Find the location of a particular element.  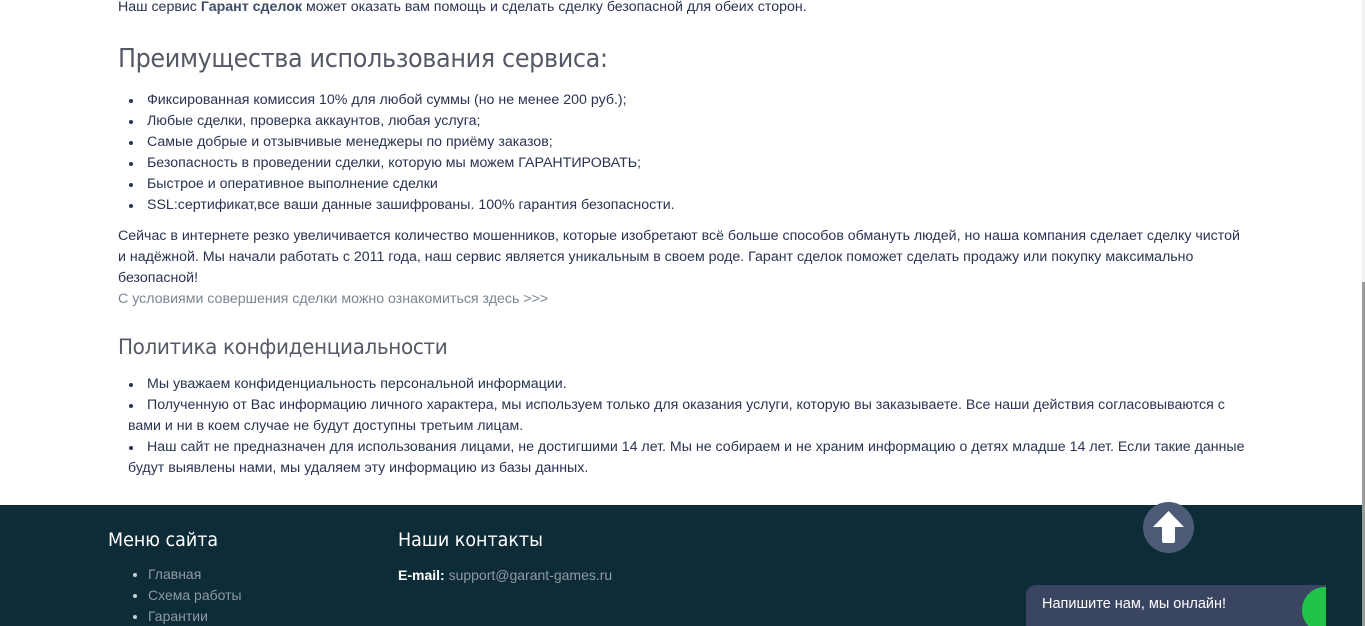

scroll-to-top-button is located at coordinates (1168, 527).